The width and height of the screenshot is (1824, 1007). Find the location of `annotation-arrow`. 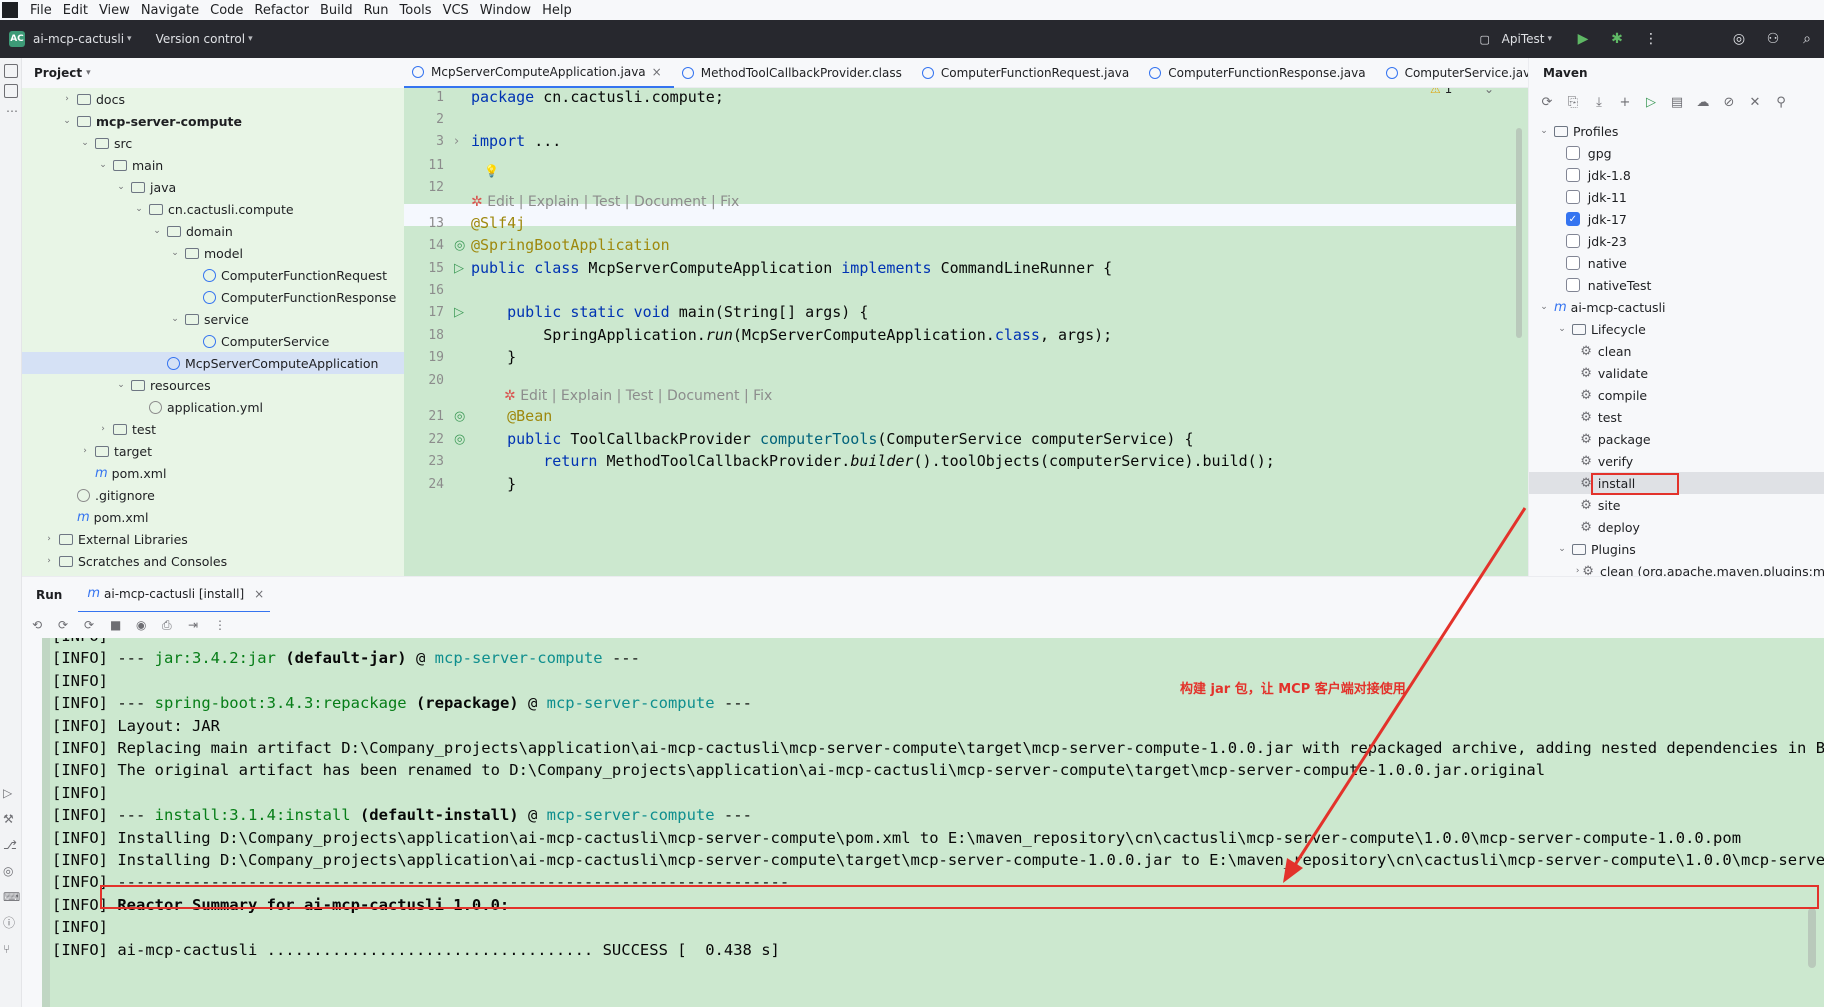

annotation-arrow is located at coordinates (1405, 695).